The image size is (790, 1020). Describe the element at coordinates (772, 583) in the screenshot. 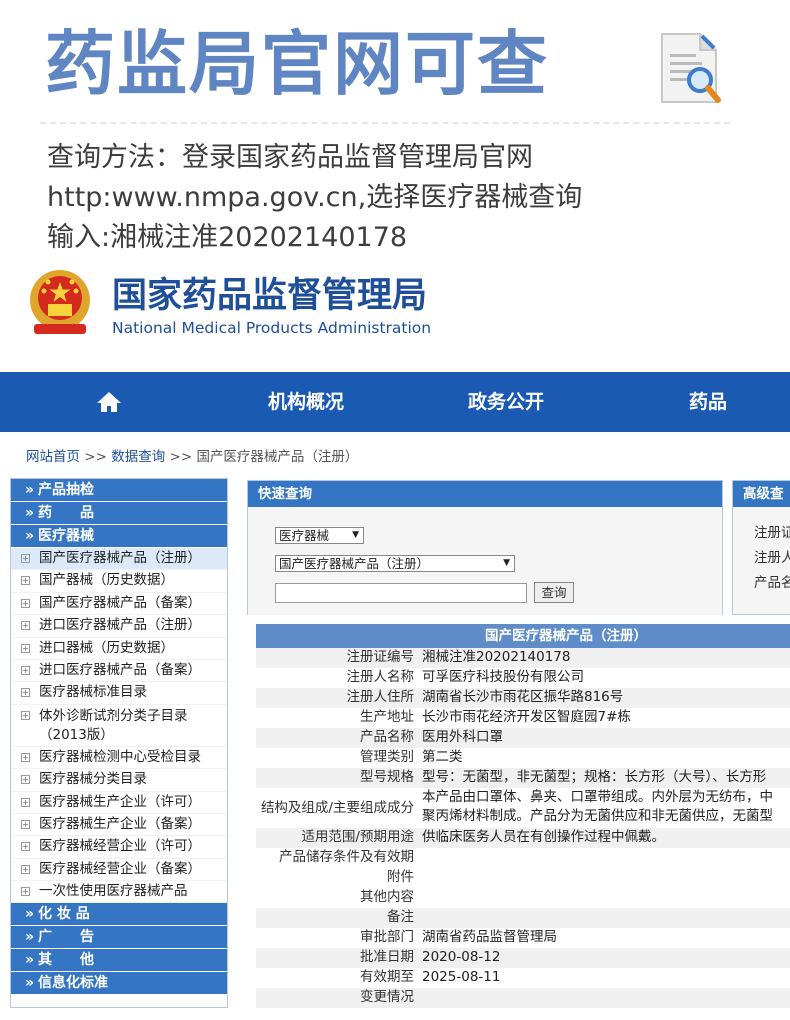

I see `advanced-field-label: 产品名` at that location.